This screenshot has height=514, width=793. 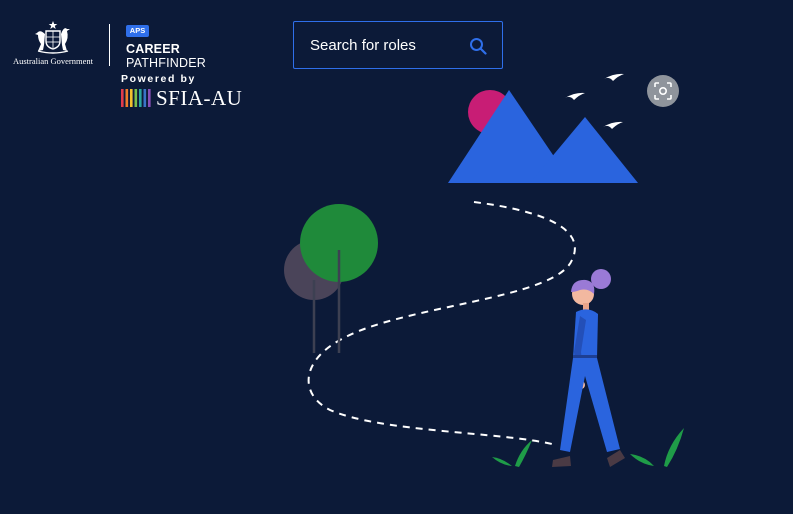 I want to click on lens-scan-button, so click(x=663, y=91).